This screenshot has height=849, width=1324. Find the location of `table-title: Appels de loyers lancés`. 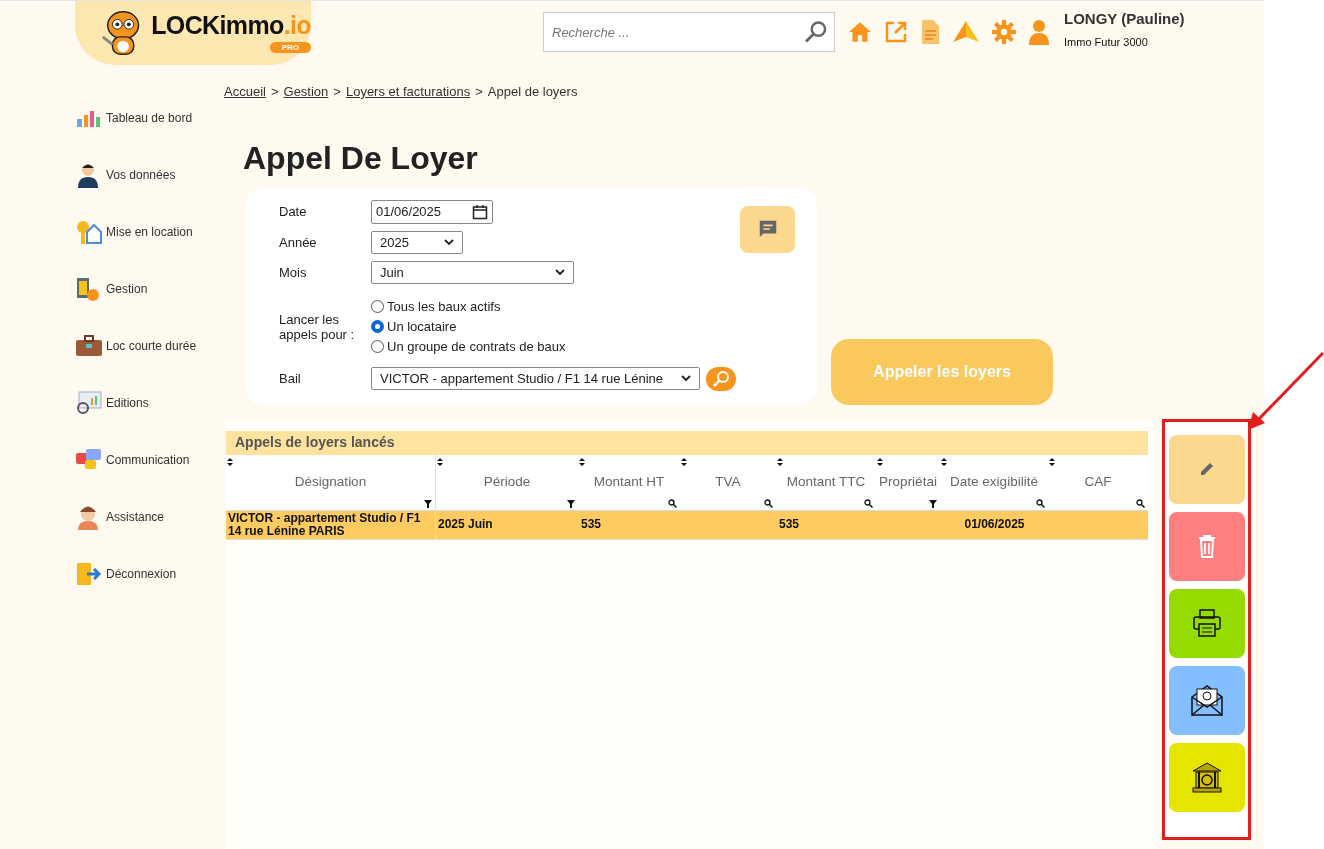

table-title: Appels de loyers lancés is located at coordinates (687, 442).